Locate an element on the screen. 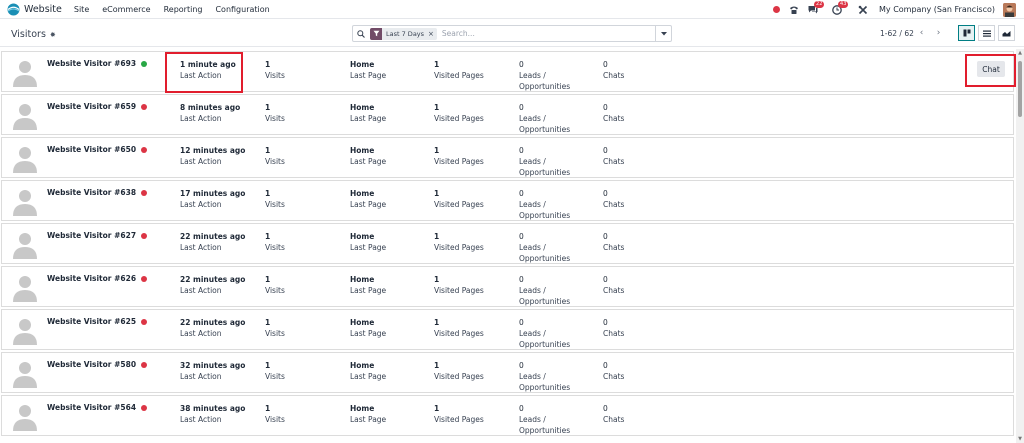 Image resolution: width=1024 pixels, height=443 pixels. status-dot-button is located at coordinates (777, 9).